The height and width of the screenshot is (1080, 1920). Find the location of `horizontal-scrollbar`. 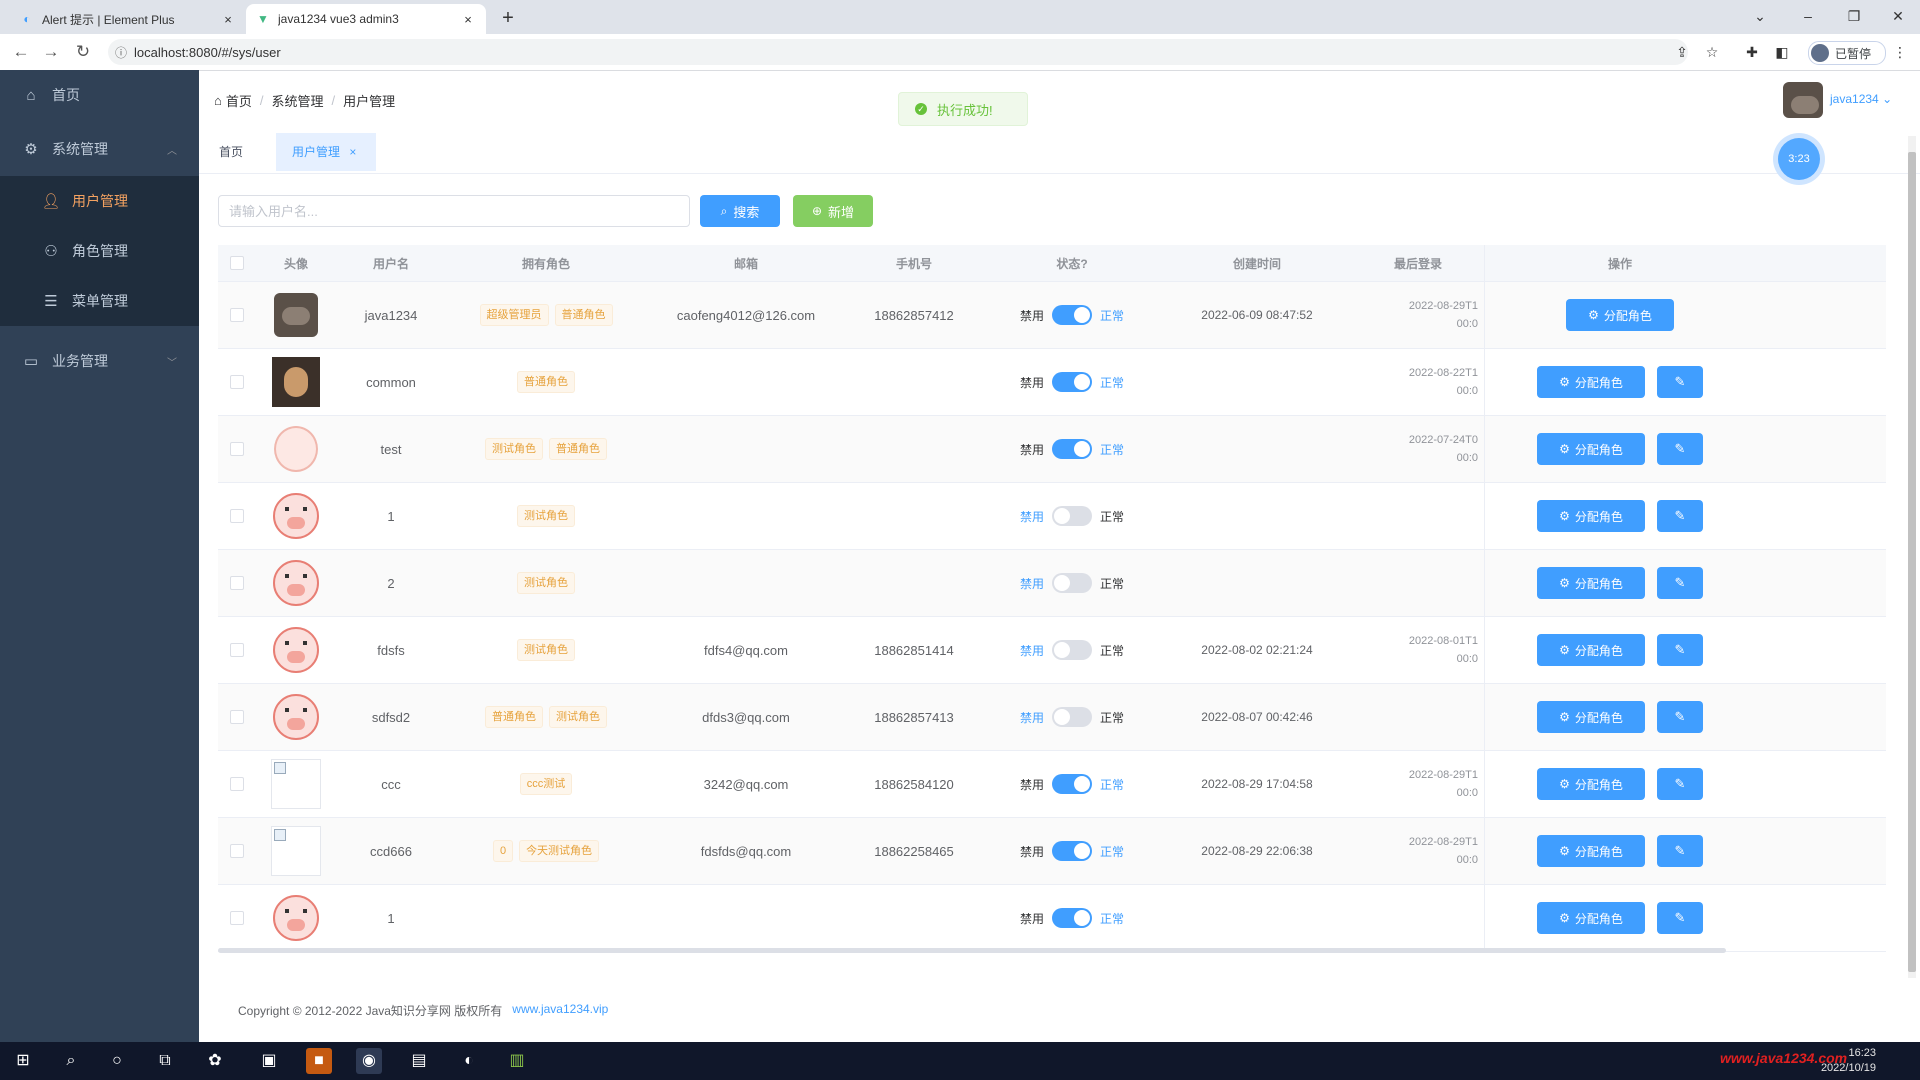

horizontal-scrollbar is located at coordinates (972, 950).